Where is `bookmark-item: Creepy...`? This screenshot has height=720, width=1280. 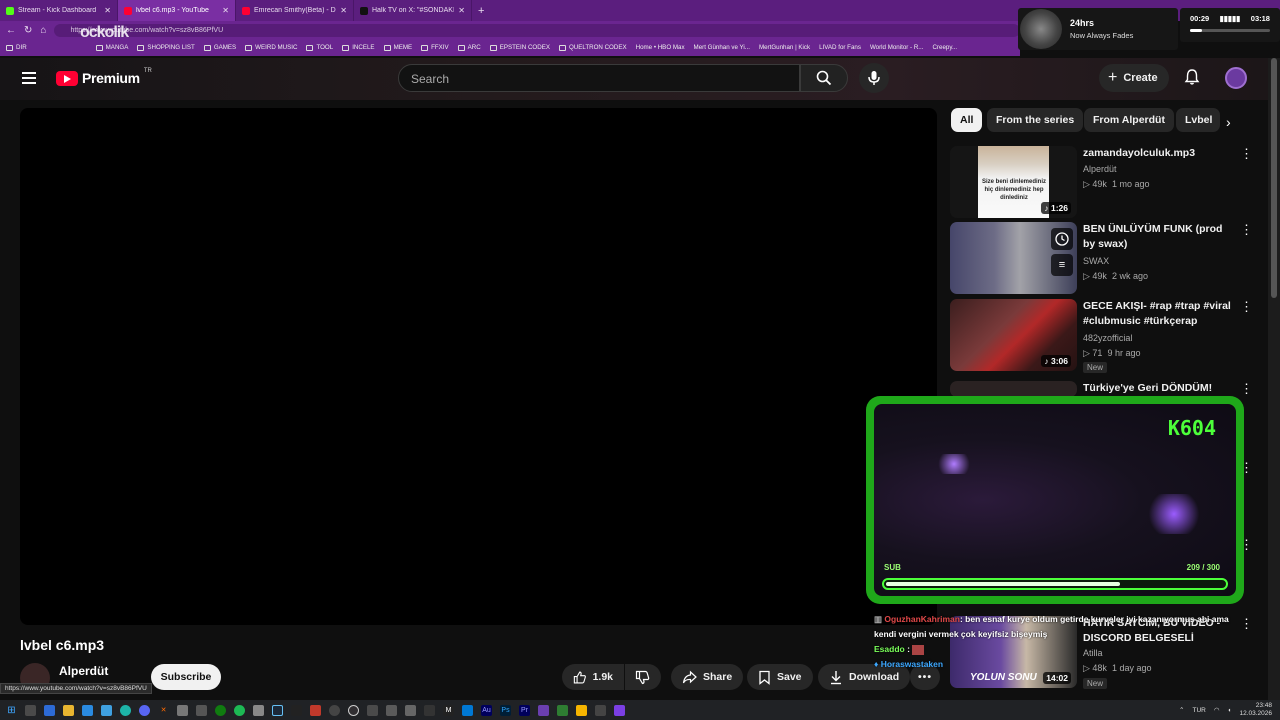
bookmark-item: Creepy... is located at coordinates (944, 47).